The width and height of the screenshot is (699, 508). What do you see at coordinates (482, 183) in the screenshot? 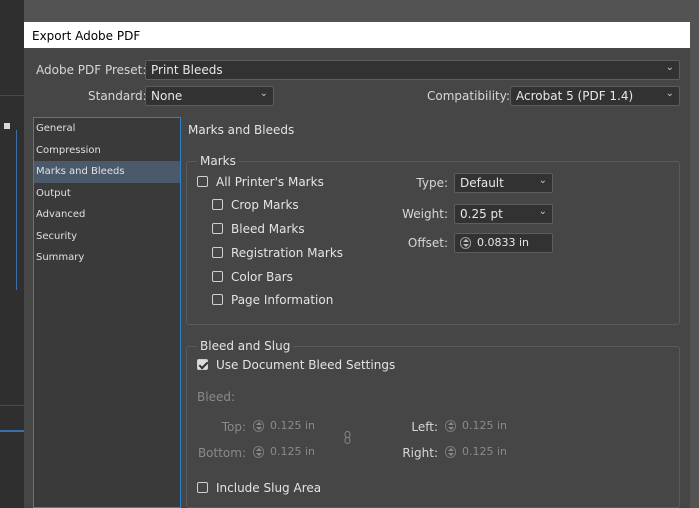
I see `type-value: Default` at bounding box center [482, 183].